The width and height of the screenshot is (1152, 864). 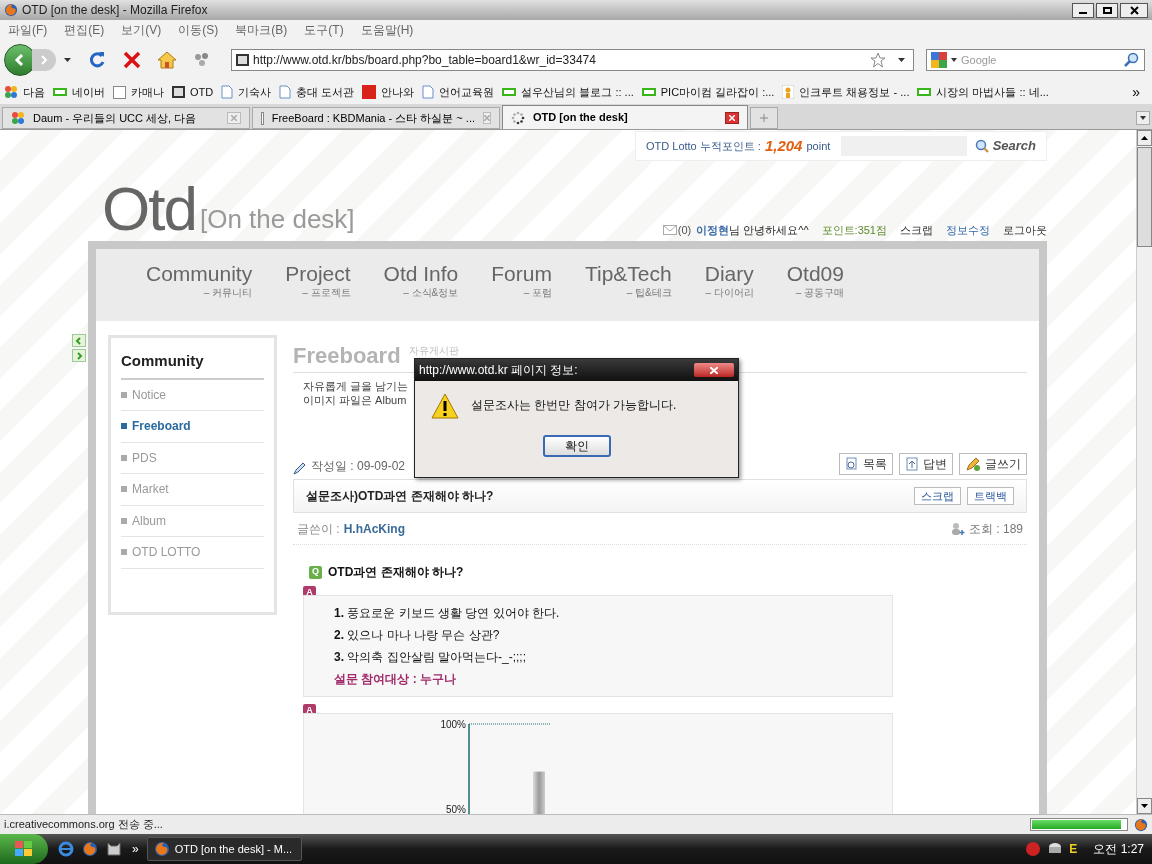 What do you see at coordinates (968, 229) in the screenshot?
I see `account-link: 정보수정` at bounding box center [968, 229].